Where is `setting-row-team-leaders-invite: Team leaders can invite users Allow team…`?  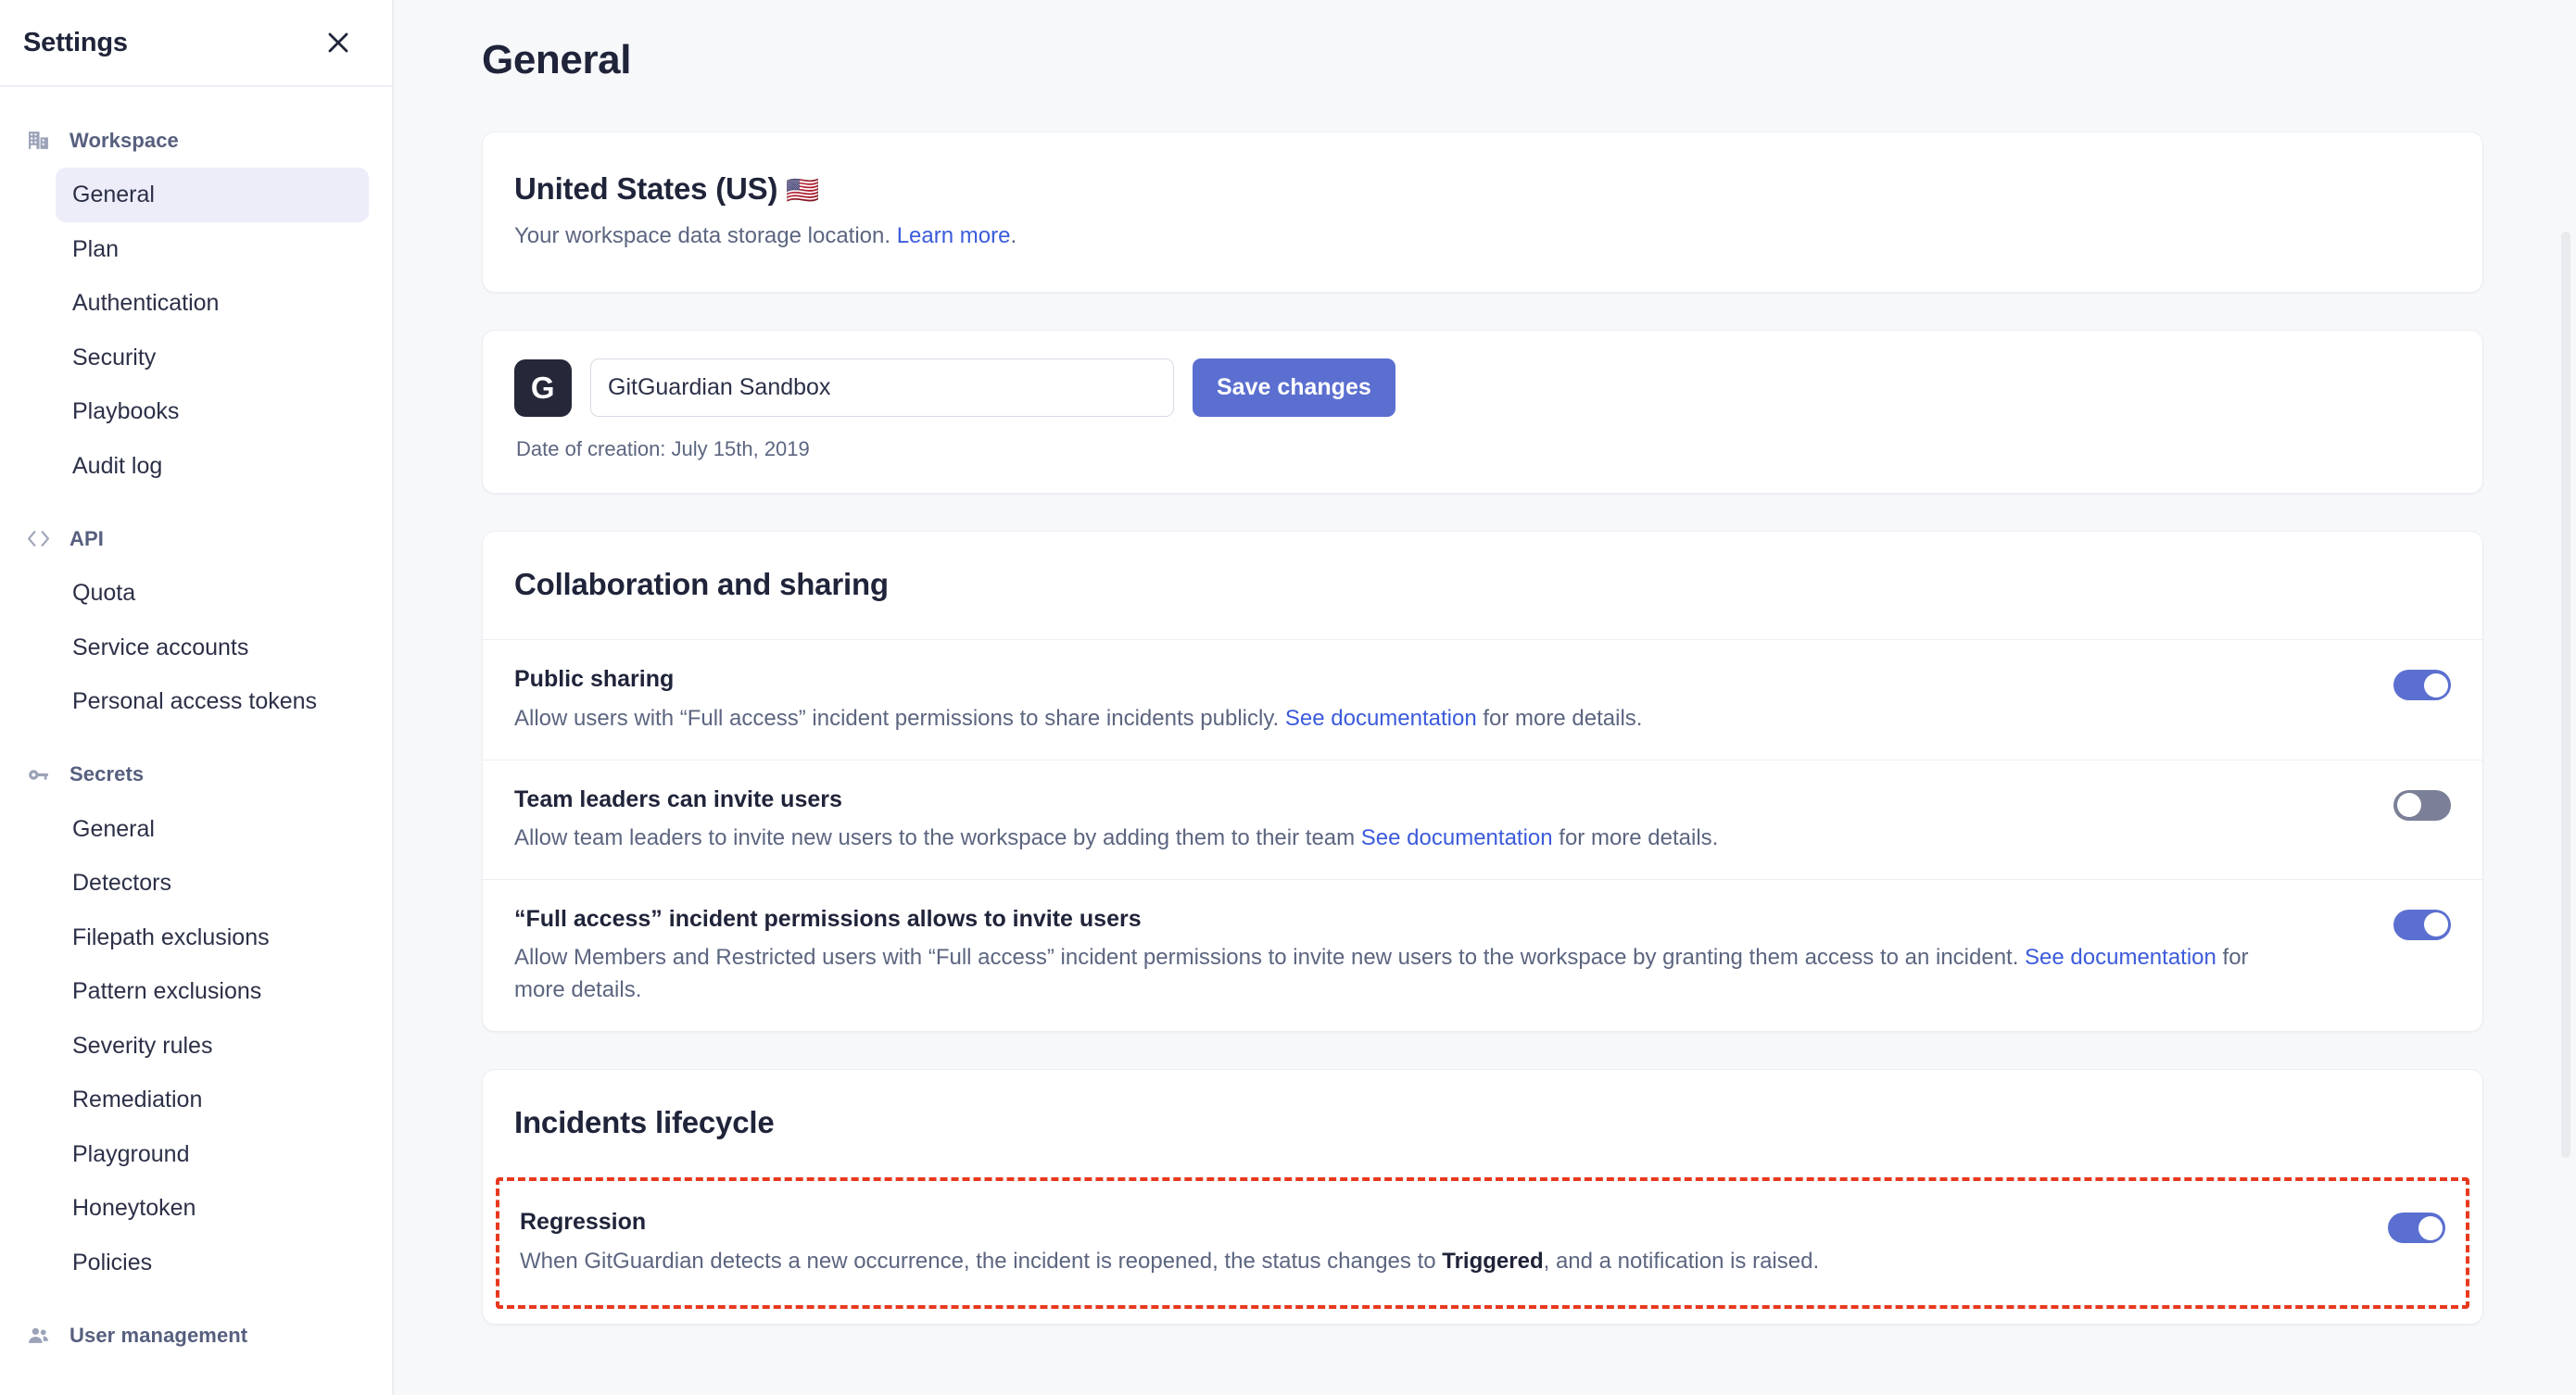
setting-row-team-leaders-invite: Team leaders can invite users Allow team… is located at coordinates (1483, 819).